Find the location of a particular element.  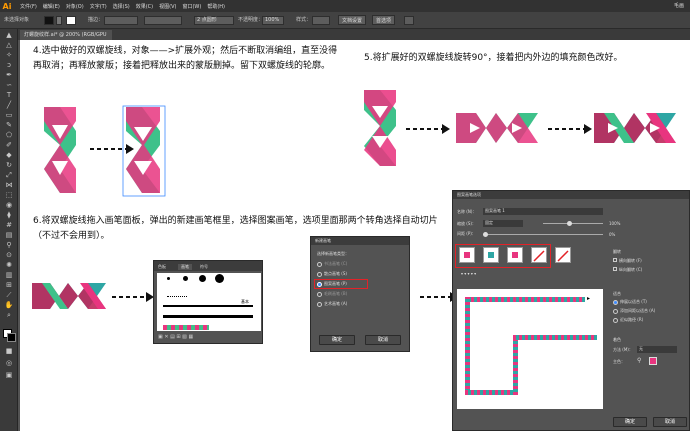

new-brush-ok-button: 确定 is located at coordinates (337, 340).